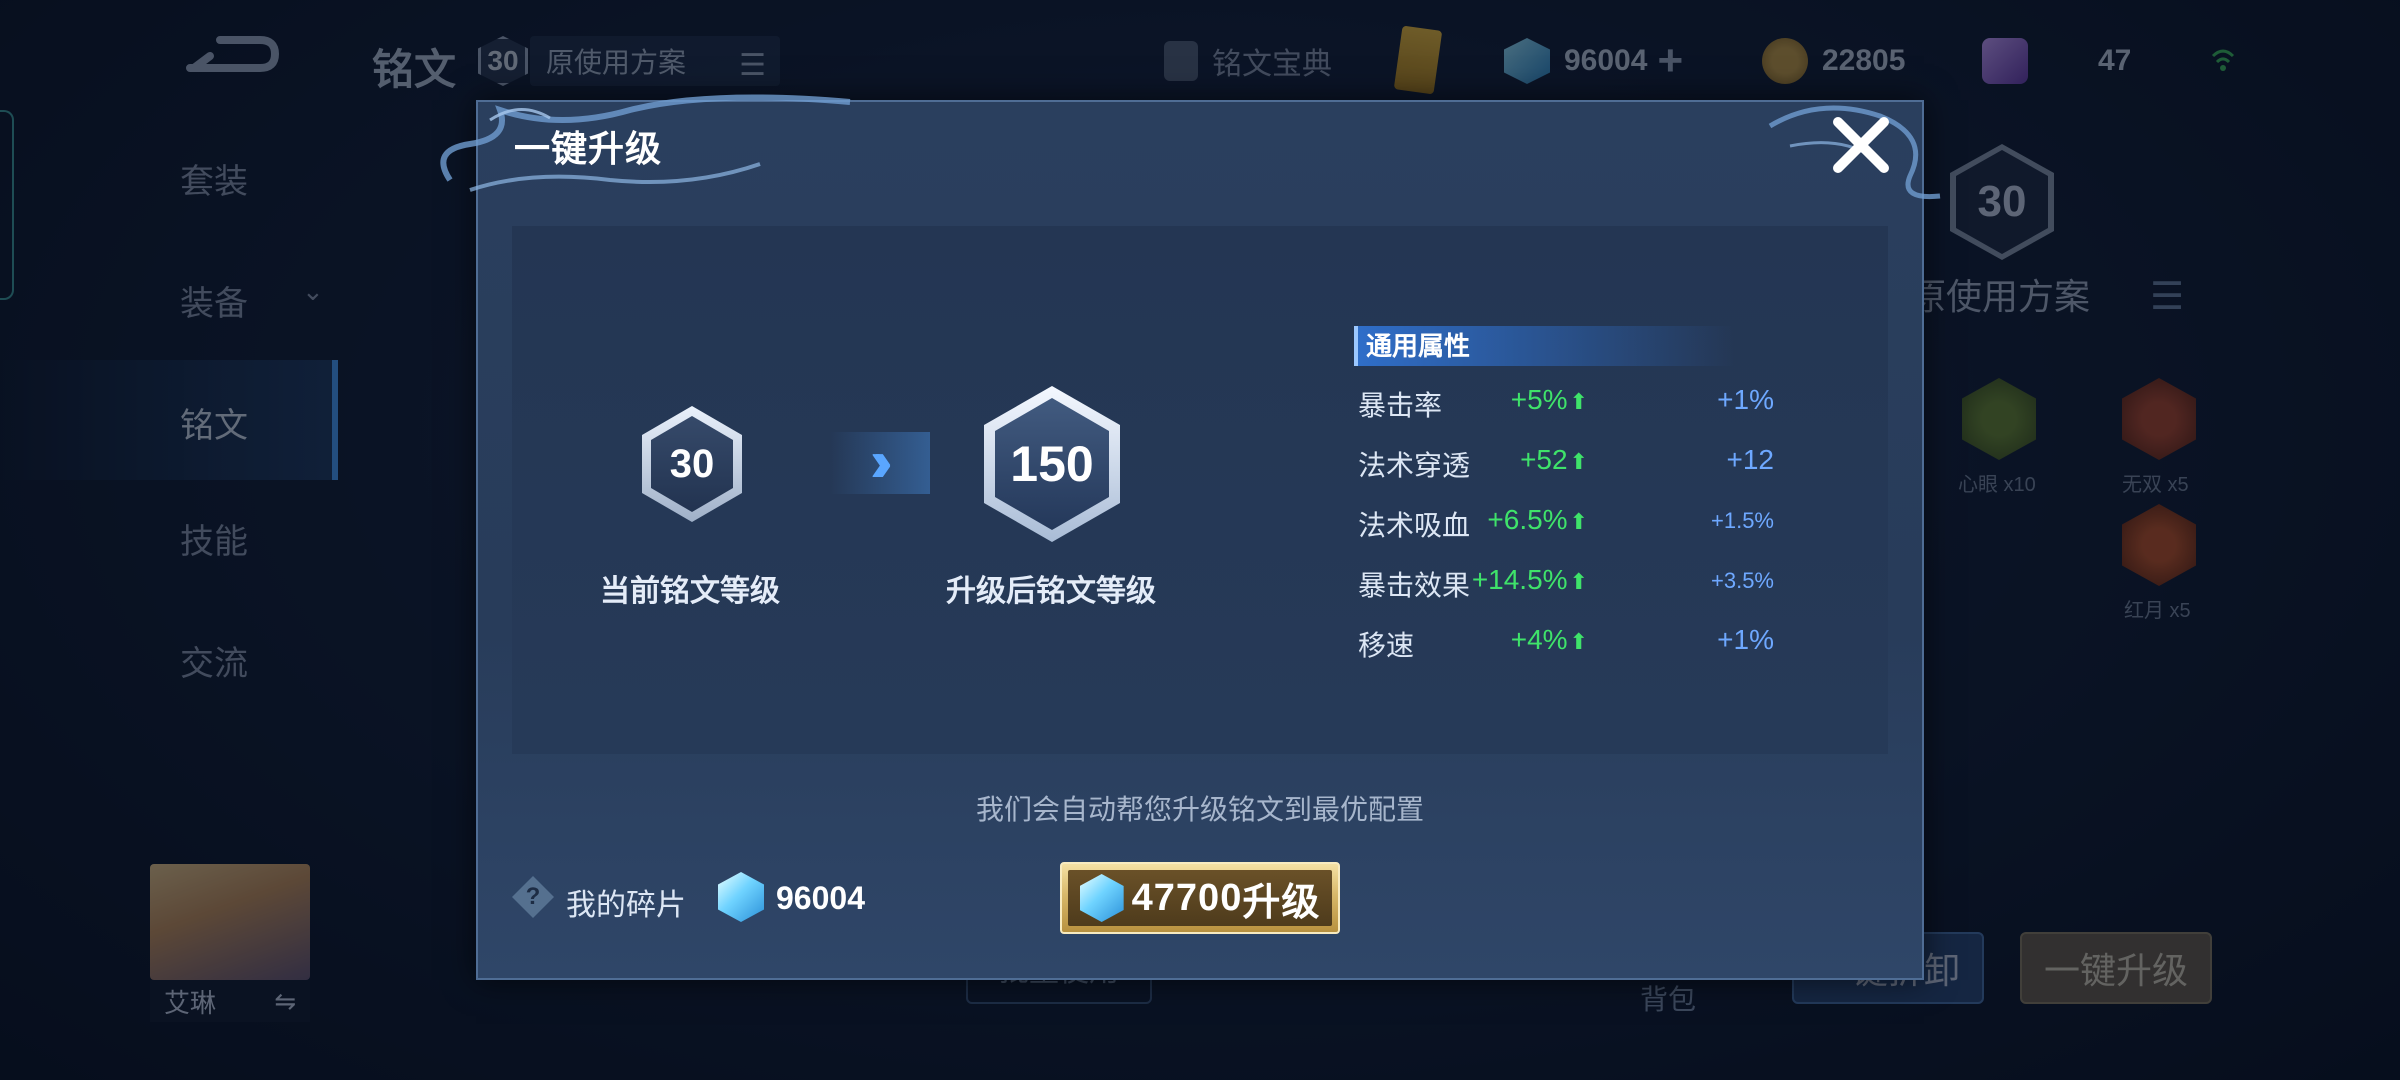  Describe the element at coordinates (7, 205) in the screenshot. I see `left-edge-tab` at that location.